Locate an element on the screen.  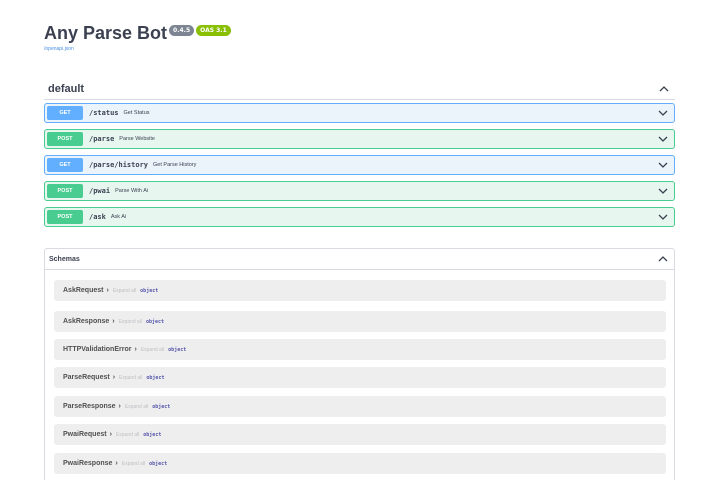
title-row: Any Parse Bot 0.4.5 OAS 3.1 is located at coordinates (137, 33).